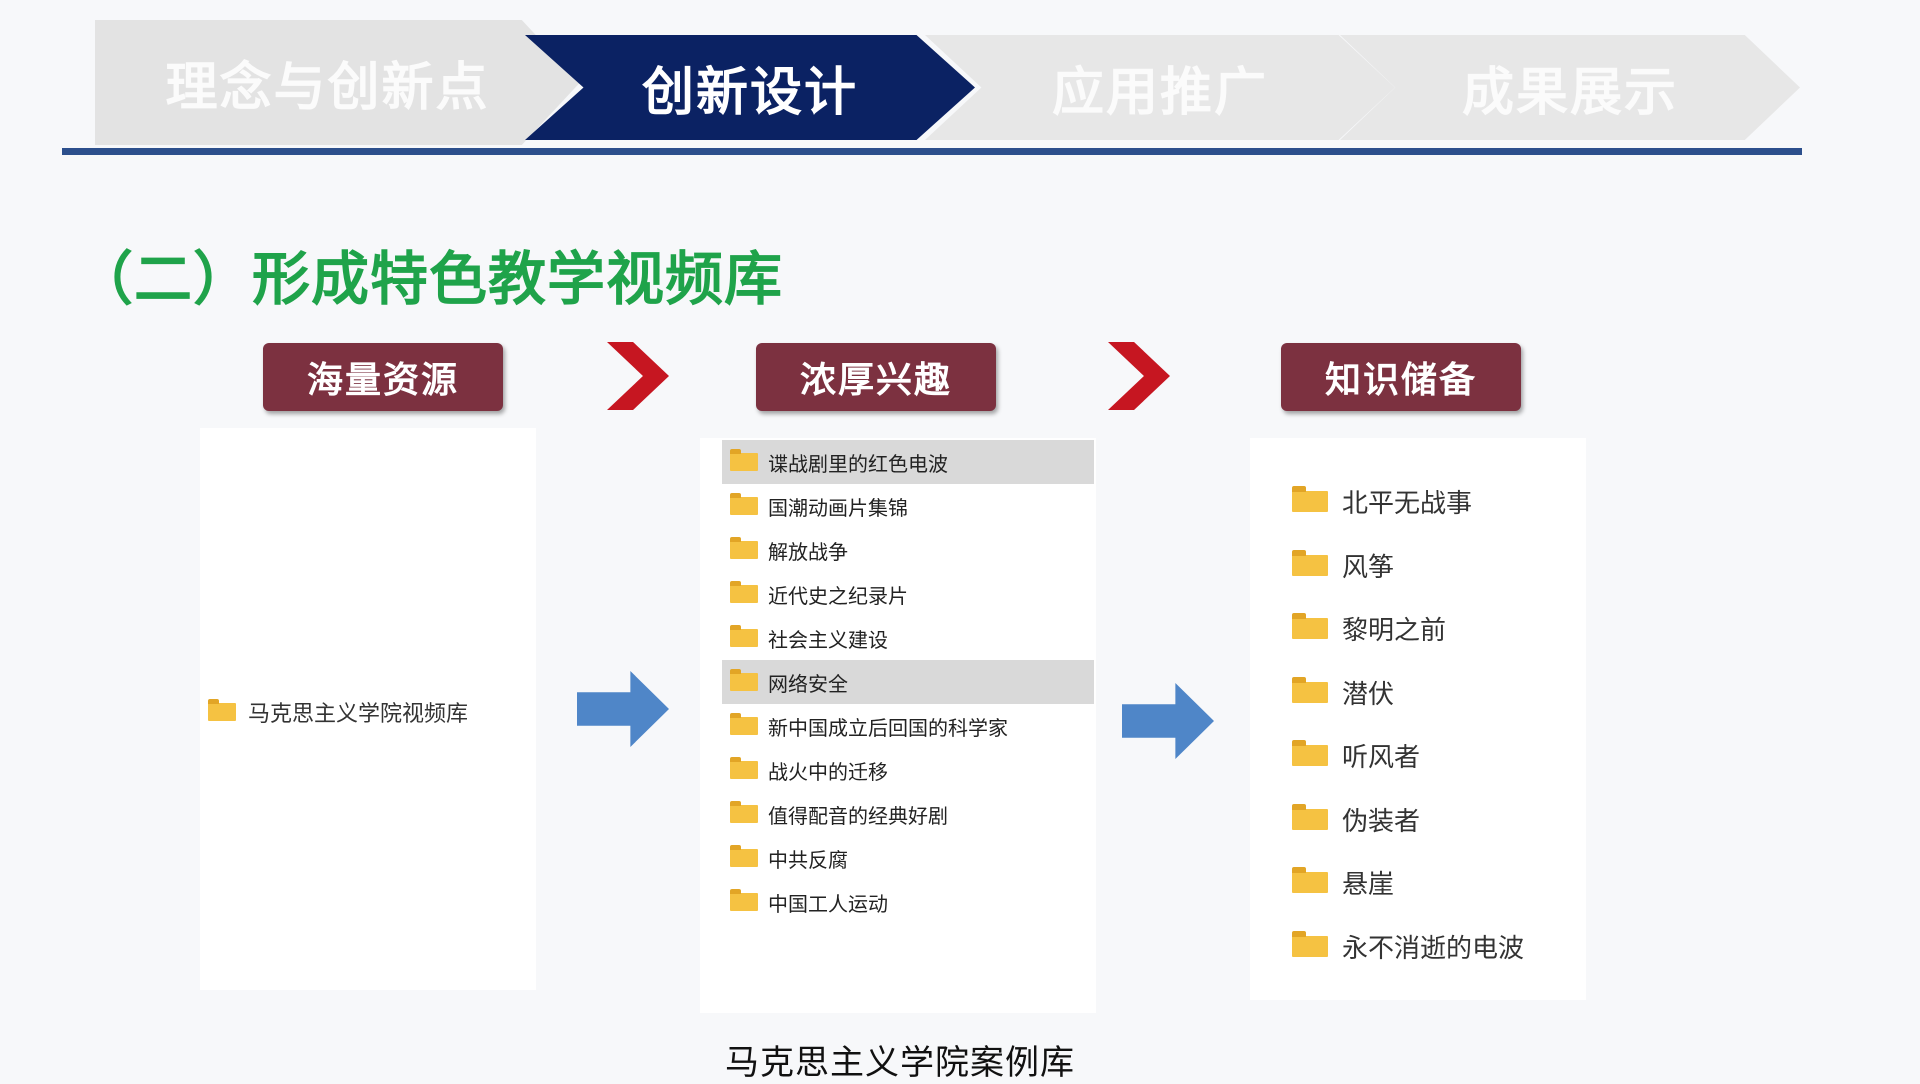 Image resolution: width=1920 pixels, height=1084 pixels. Describe the element at coordinates (1408, 883) in the screenshot. I see `folder-item: 悬崖` at that location.